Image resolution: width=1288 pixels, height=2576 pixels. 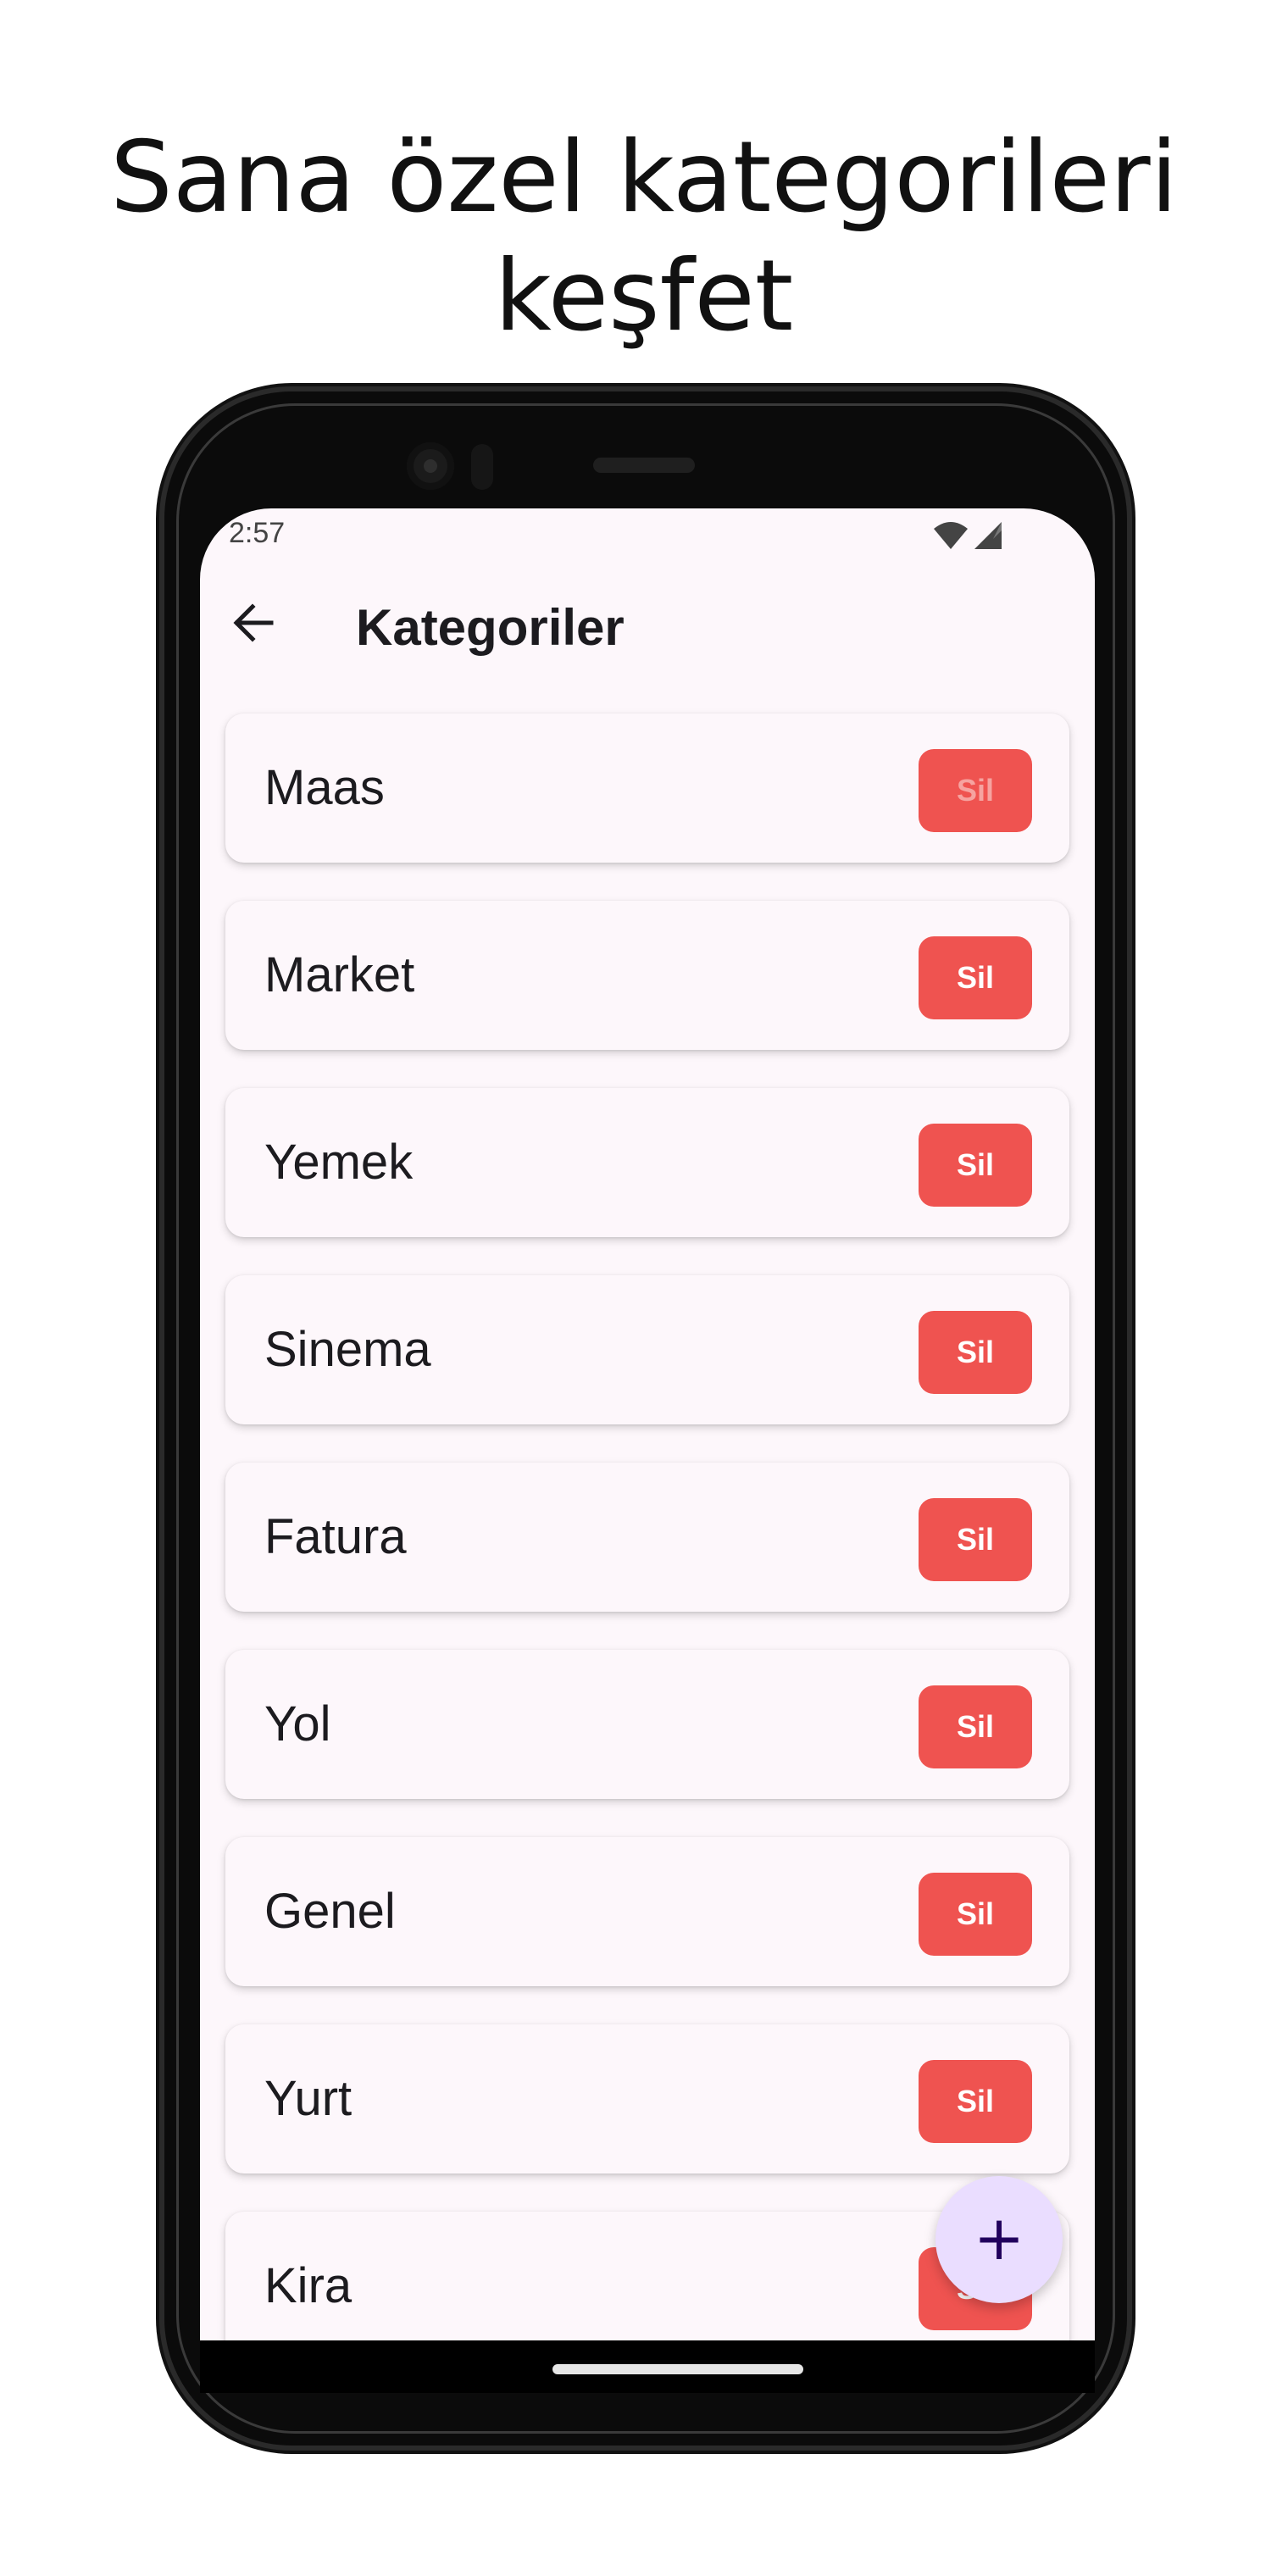 I want to click on status-icons, so click(x=970, y=537).